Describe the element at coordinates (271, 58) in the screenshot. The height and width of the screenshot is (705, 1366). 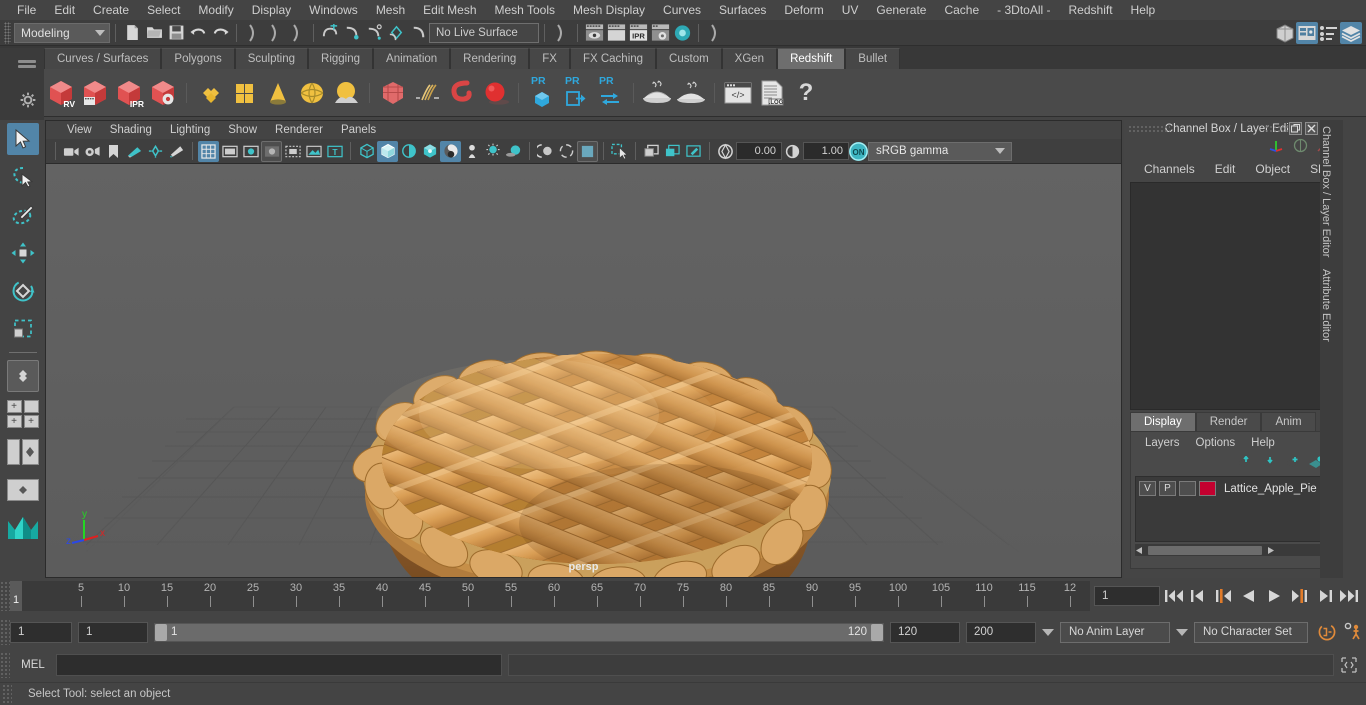
I see `shelf-tab-sculpting: Sculpting` at that location.